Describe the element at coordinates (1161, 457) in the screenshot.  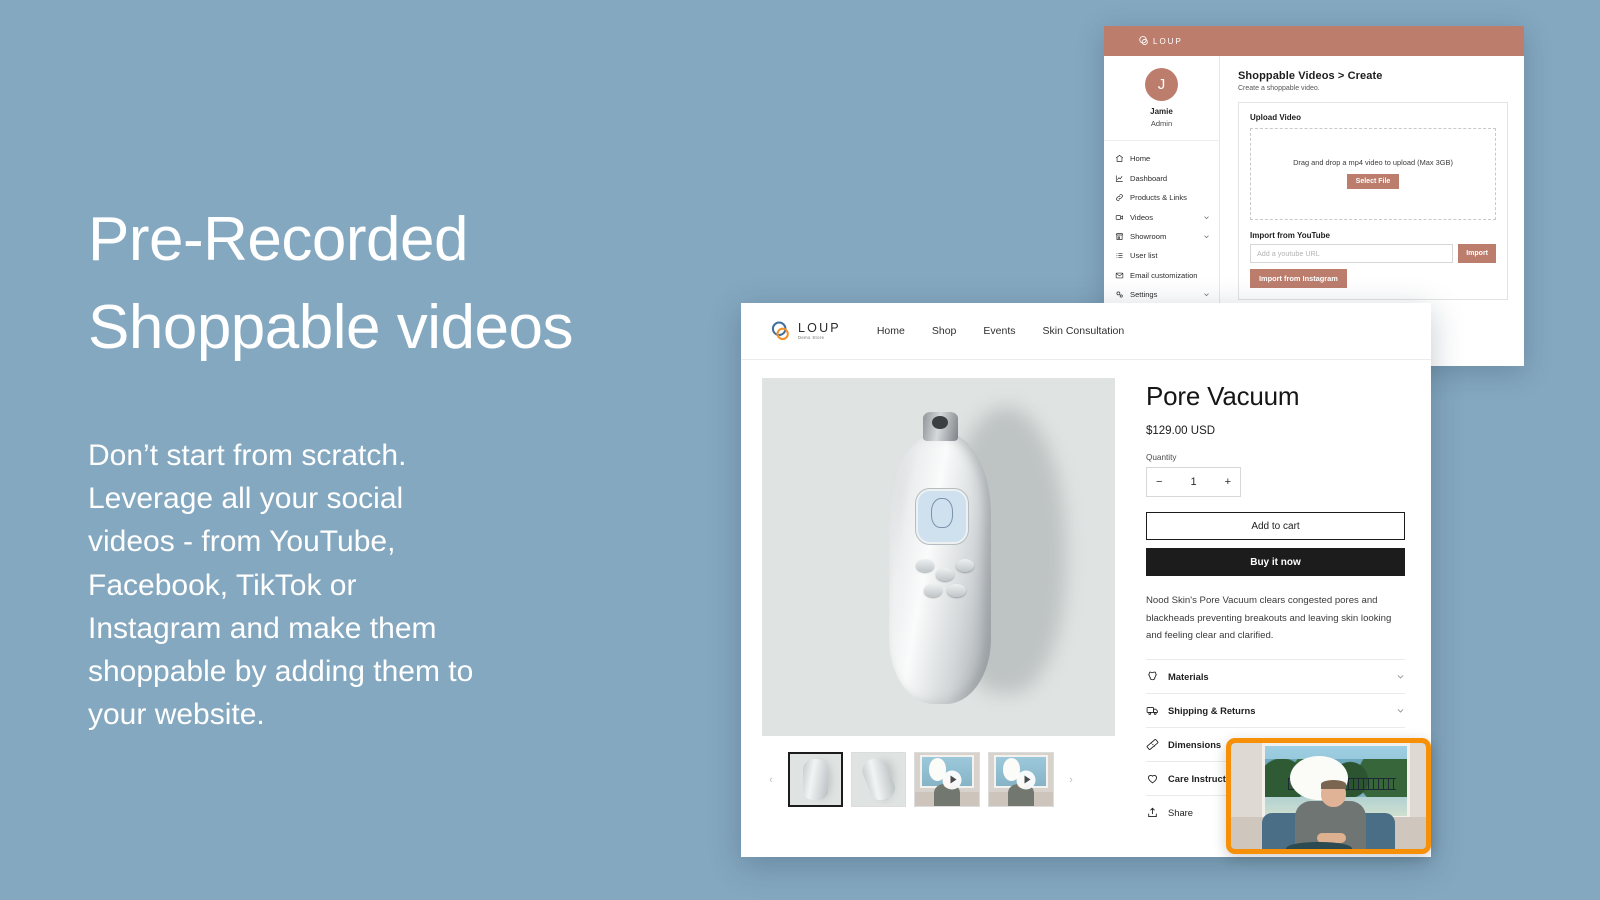
I see `quantity-label: Quantity` at that location.